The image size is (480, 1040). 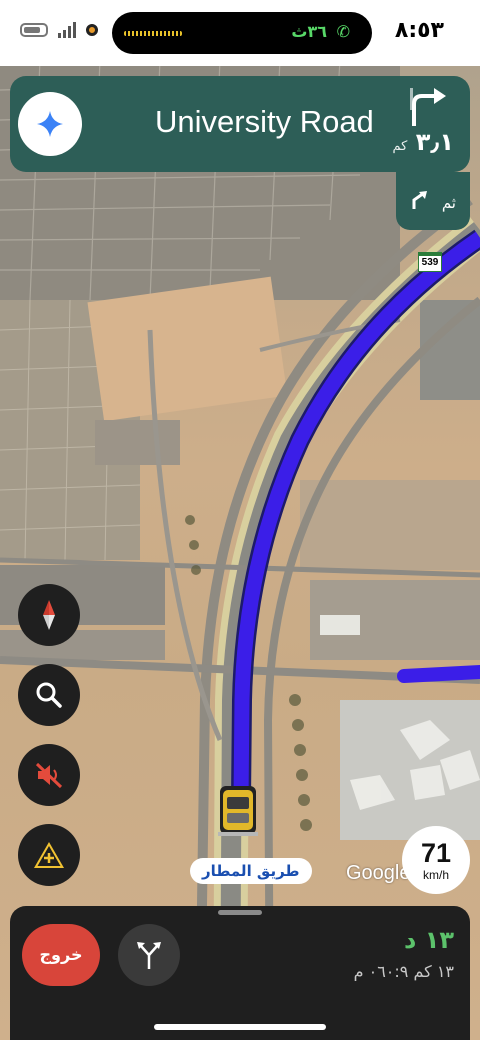 I want to click on report-incident-button, so click(x=49, y=855).